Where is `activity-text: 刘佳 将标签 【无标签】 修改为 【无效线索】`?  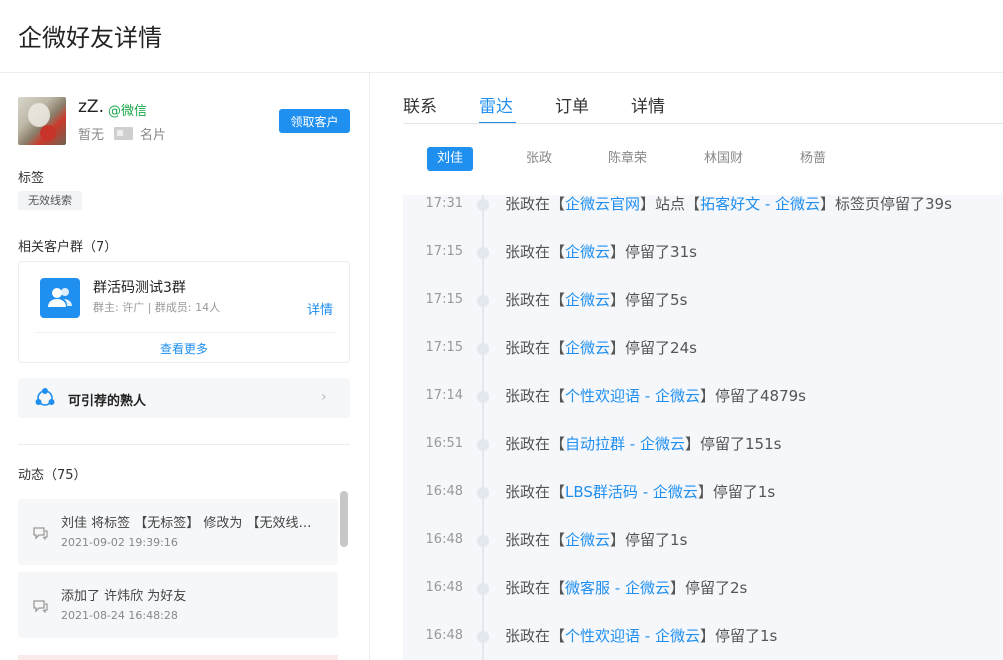
activity-text: 刘佳 将标签 【无标签】 修改为 【无效线索】 is located at coordinates (192, 523).